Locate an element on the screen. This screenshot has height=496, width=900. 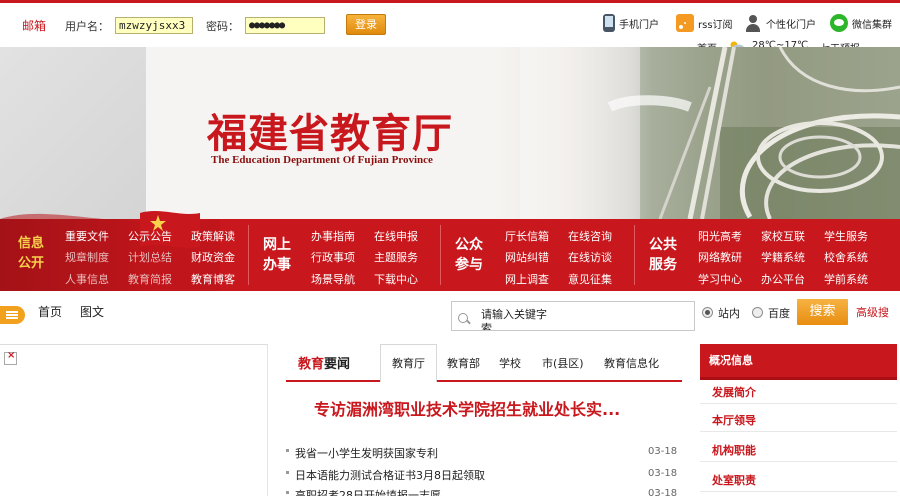
crumb-graphic: 图文 is located at coordinates (92, 311).